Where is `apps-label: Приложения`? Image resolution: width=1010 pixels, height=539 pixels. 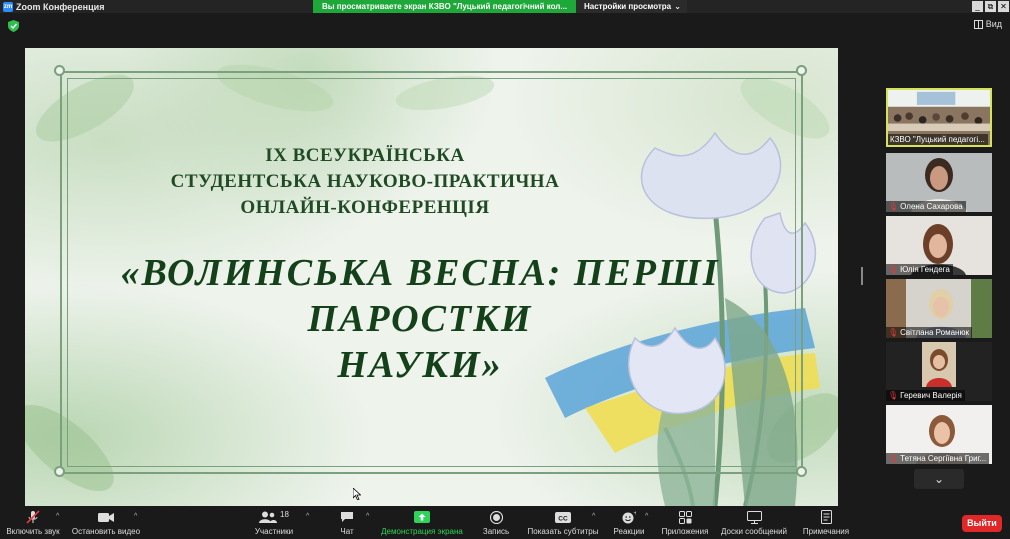
apps-label: Приложения is located at coordinates (685, 531).